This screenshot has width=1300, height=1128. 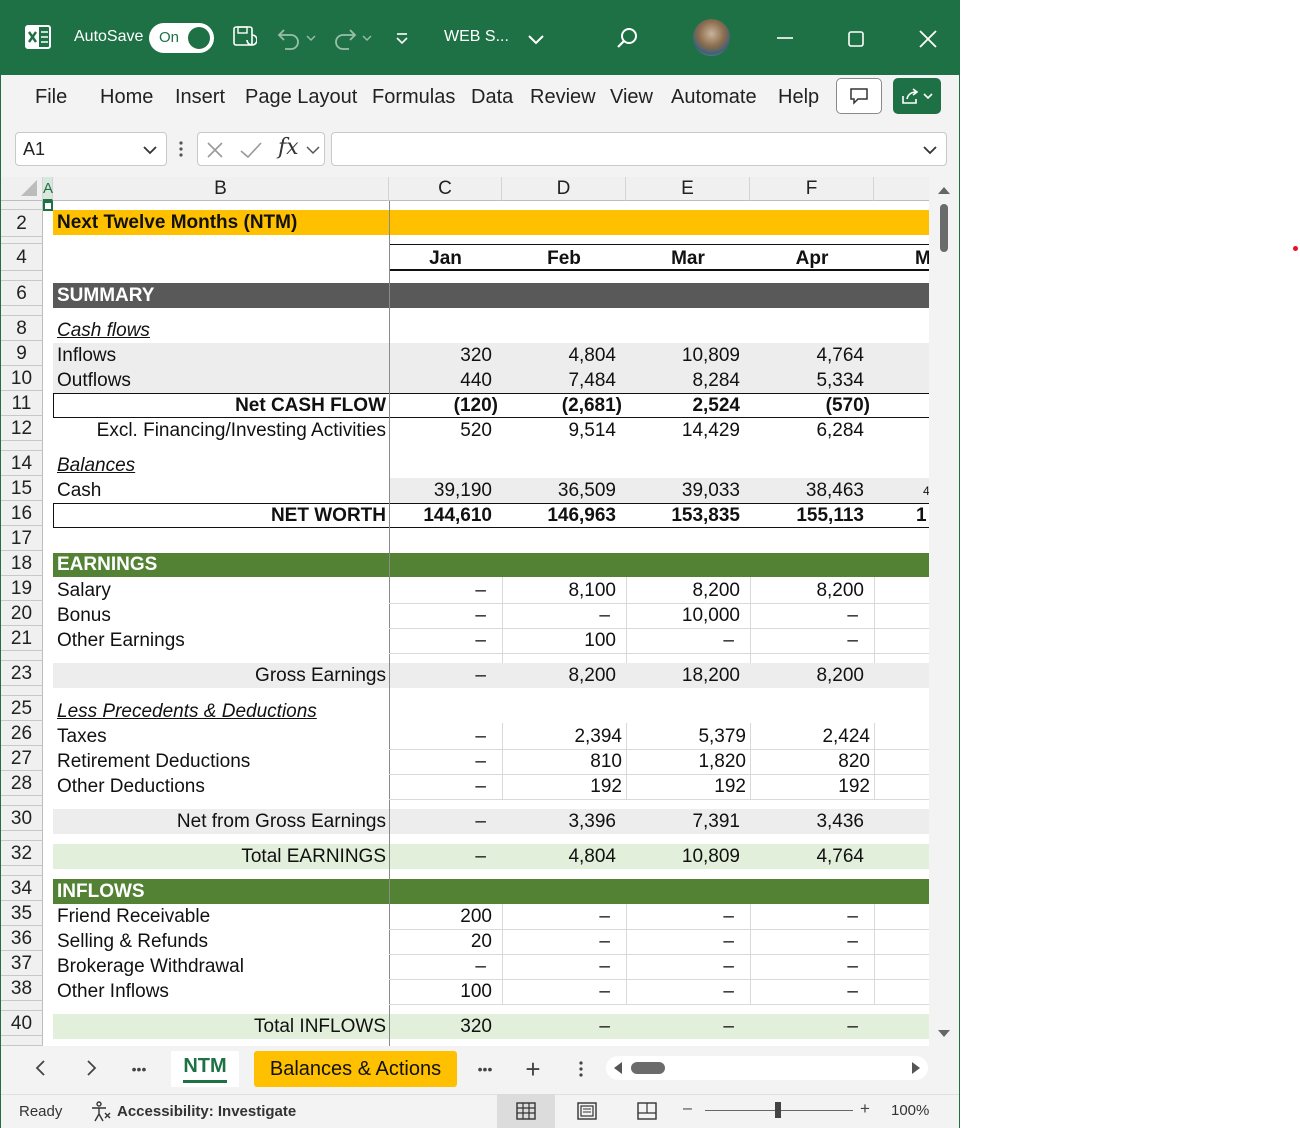 What do you see at coordinates (944, 611) in the screenshot?
I see `vertical-scrollbar` at bounding box center [944, 611].